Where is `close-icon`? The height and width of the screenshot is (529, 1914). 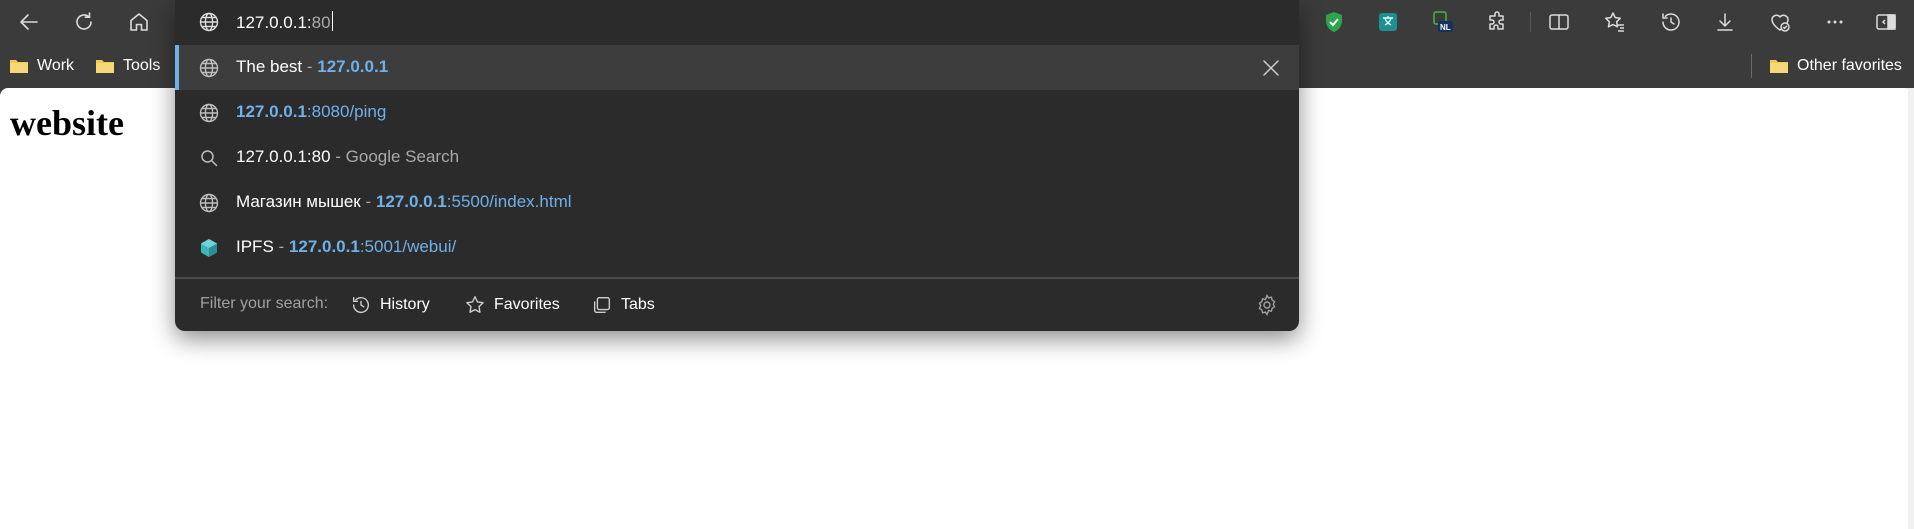
close-icon is located at coordinates (1271, 68).